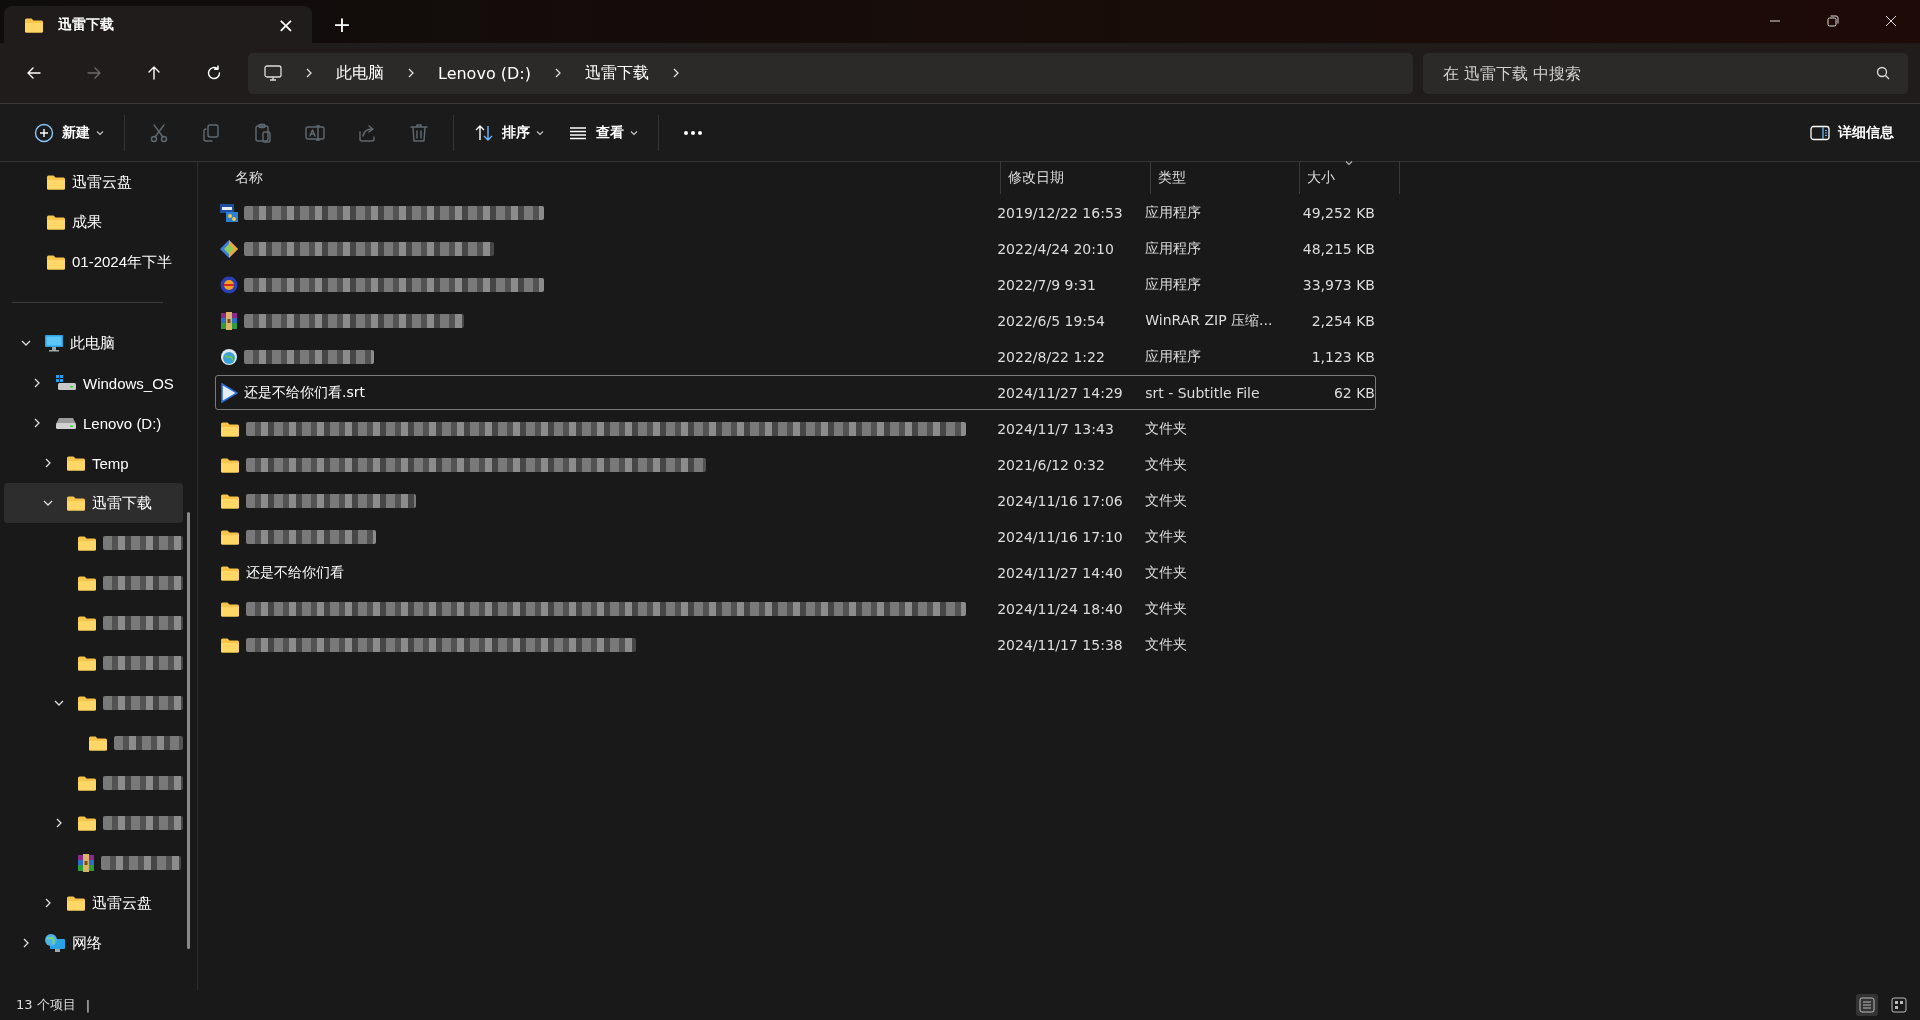 The width and height of the screenshot is (1920, 1020). I want to click on tiles-view-button, so click(1899, 1005).